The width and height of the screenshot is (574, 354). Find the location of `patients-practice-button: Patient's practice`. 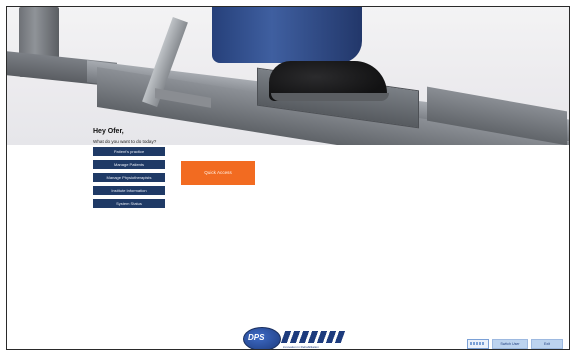

patients-practice-button: Patient's practice is located at coordinates (129, 151).